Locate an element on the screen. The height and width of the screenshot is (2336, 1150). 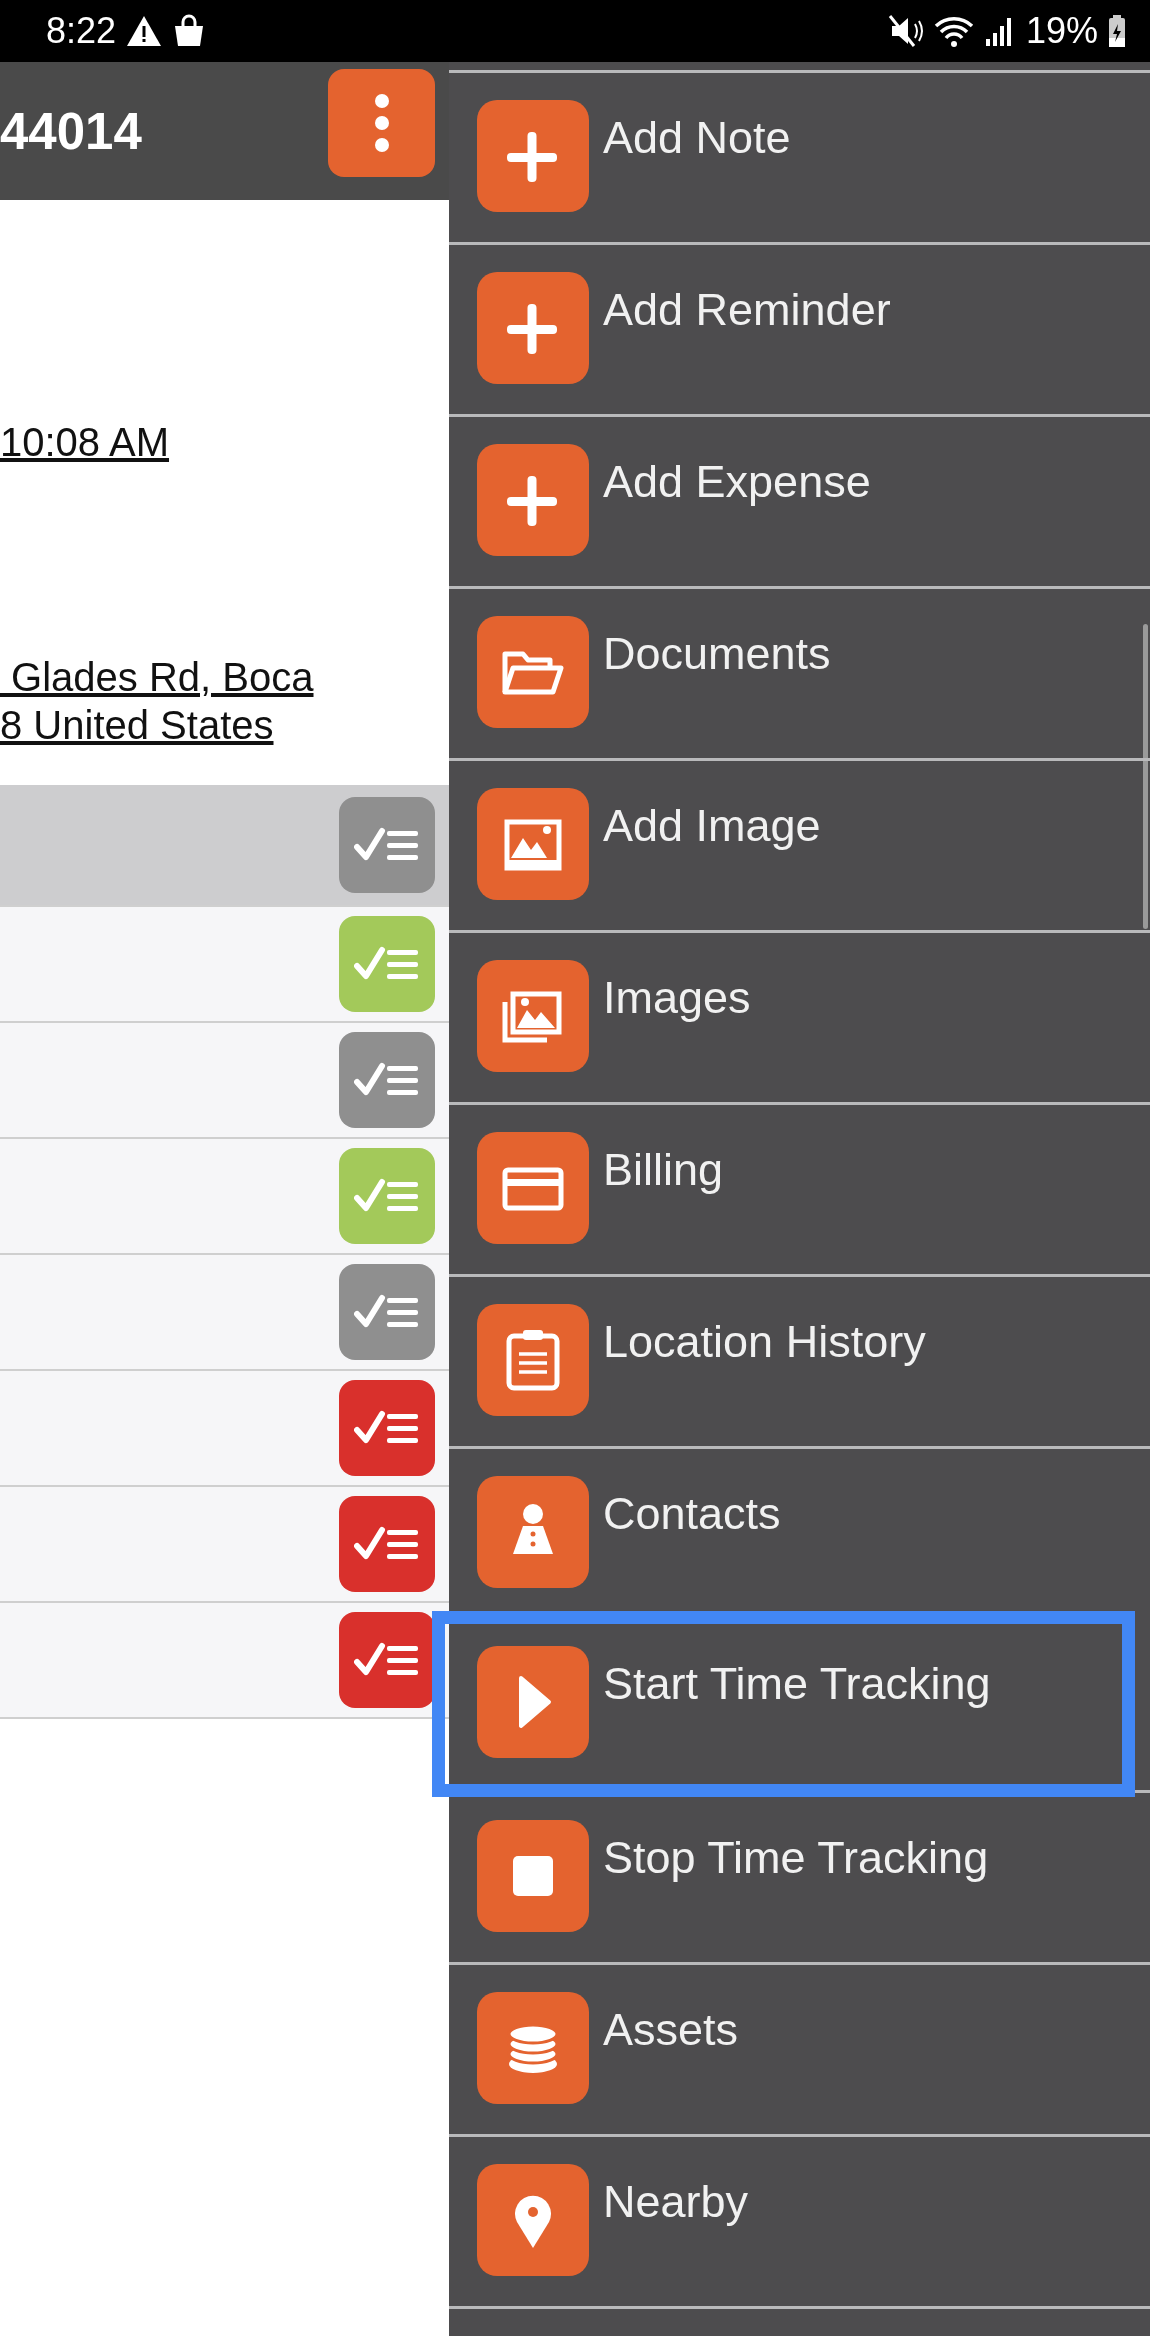
menu-item: Add Reminder is located at coordinates (799, 328).